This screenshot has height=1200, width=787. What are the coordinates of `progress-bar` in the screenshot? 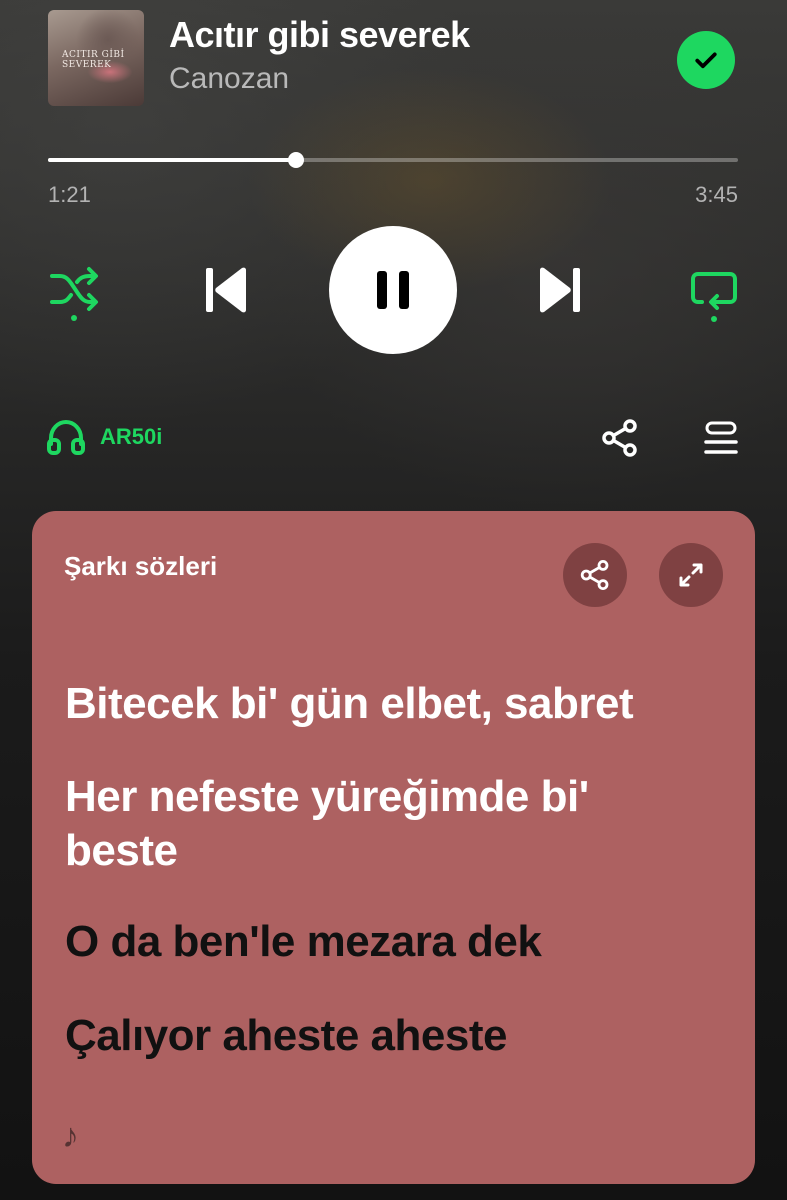 It's located at (393, 160).